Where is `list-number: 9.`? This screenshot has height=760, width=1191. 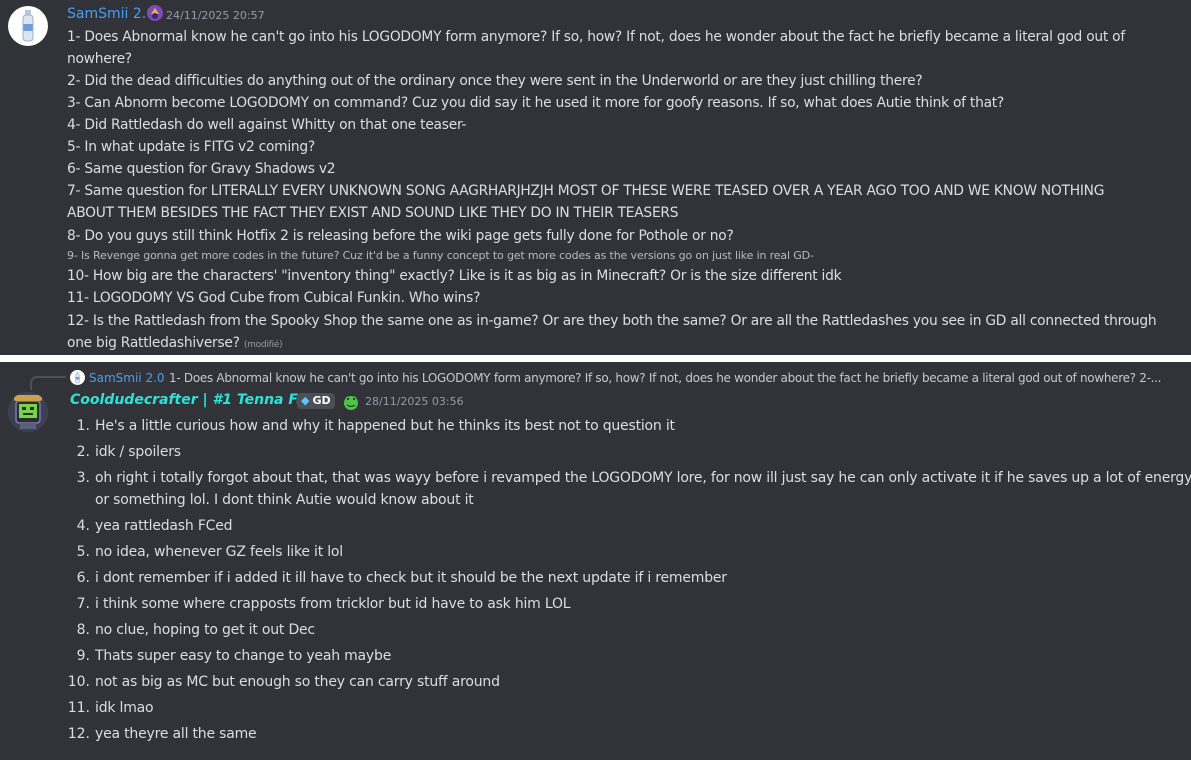
list-number: 9. is located at coordinates (83, 656).